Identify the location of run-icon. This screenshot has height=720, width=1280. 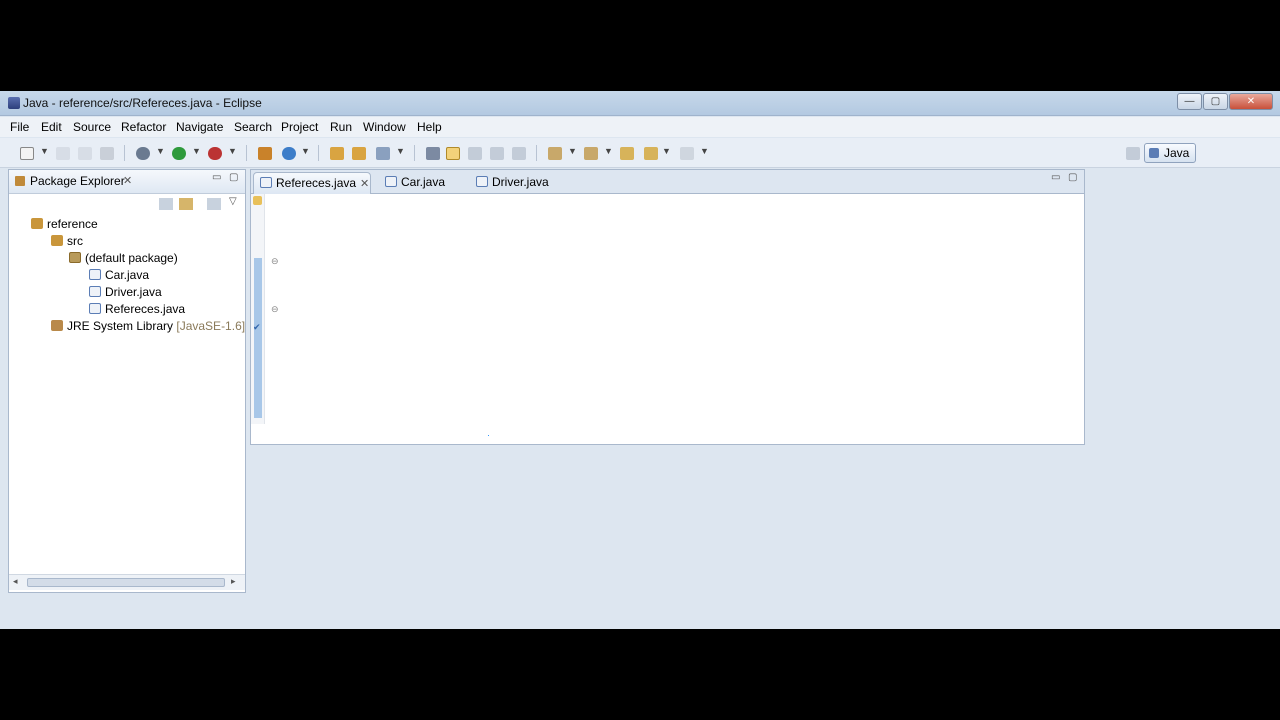
(179, 153).